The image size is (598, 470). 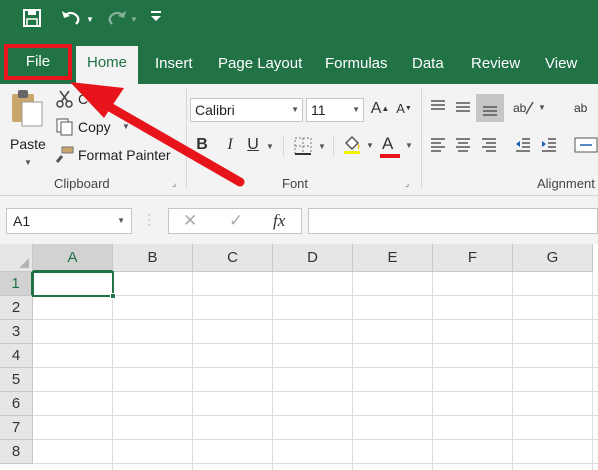 I want to click on wrap-text-button: ab, so click(x=586, y=109).